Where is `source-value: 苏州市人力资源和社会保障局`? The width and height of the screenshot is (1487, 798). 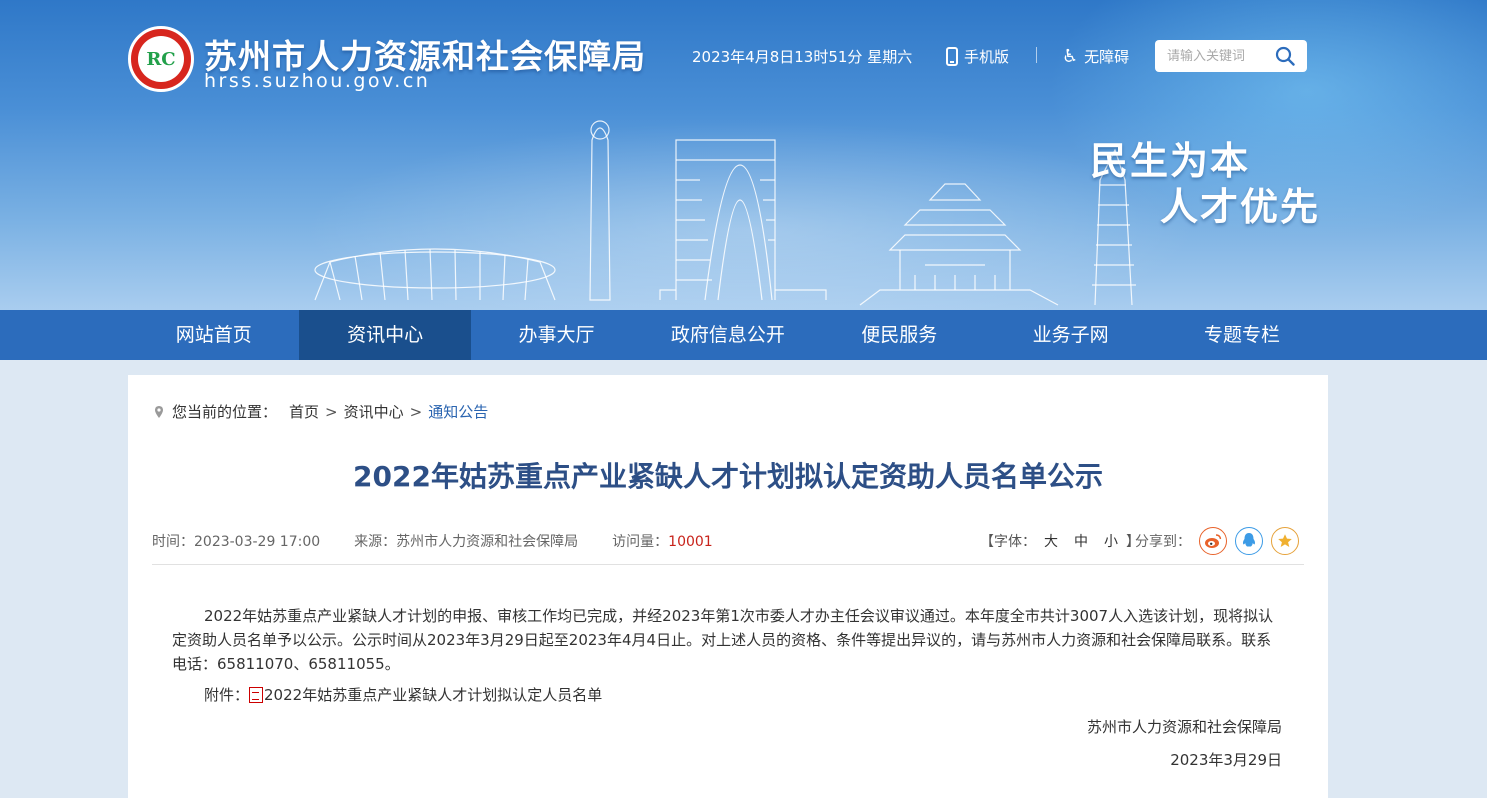
source-value: 苏州市人力资源和社会保障局 is located at coordinates (487, 542).